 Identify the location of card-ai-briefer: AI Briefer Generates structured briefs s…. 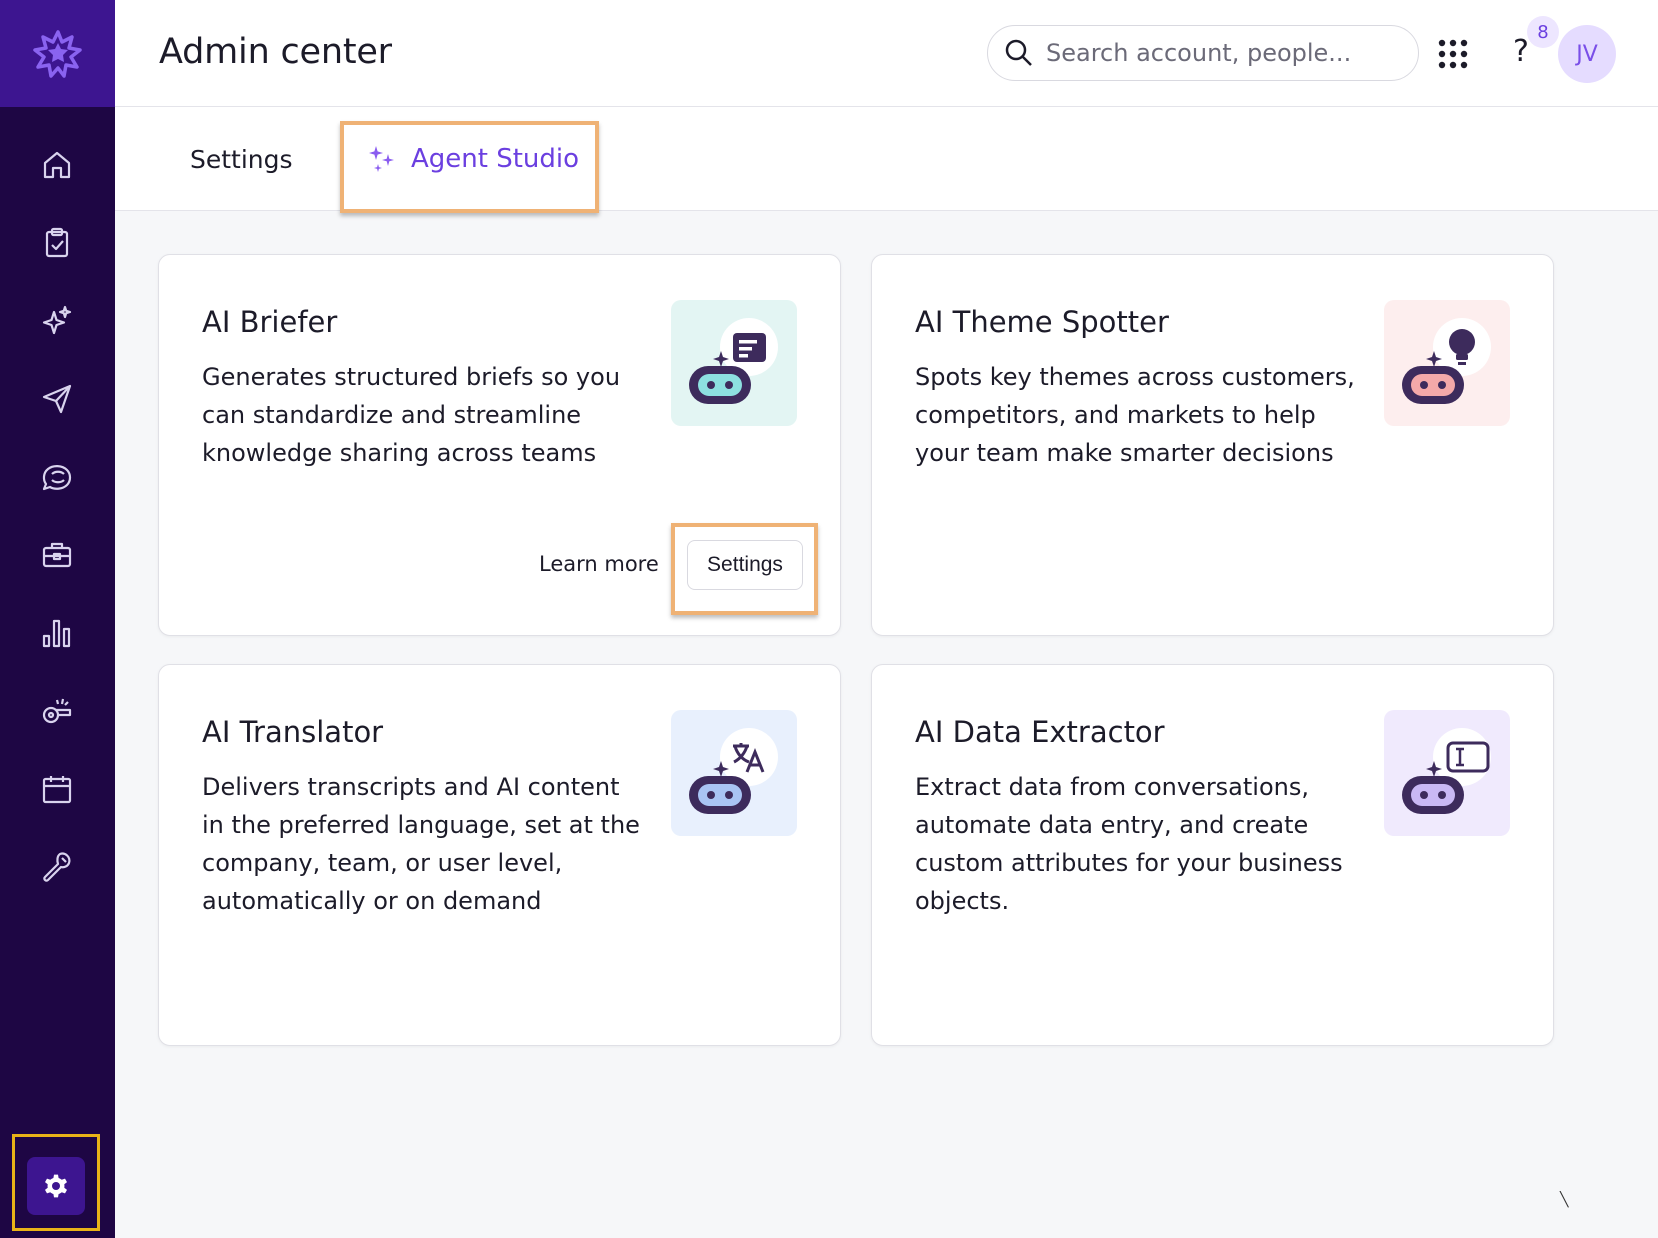
(499, 445).